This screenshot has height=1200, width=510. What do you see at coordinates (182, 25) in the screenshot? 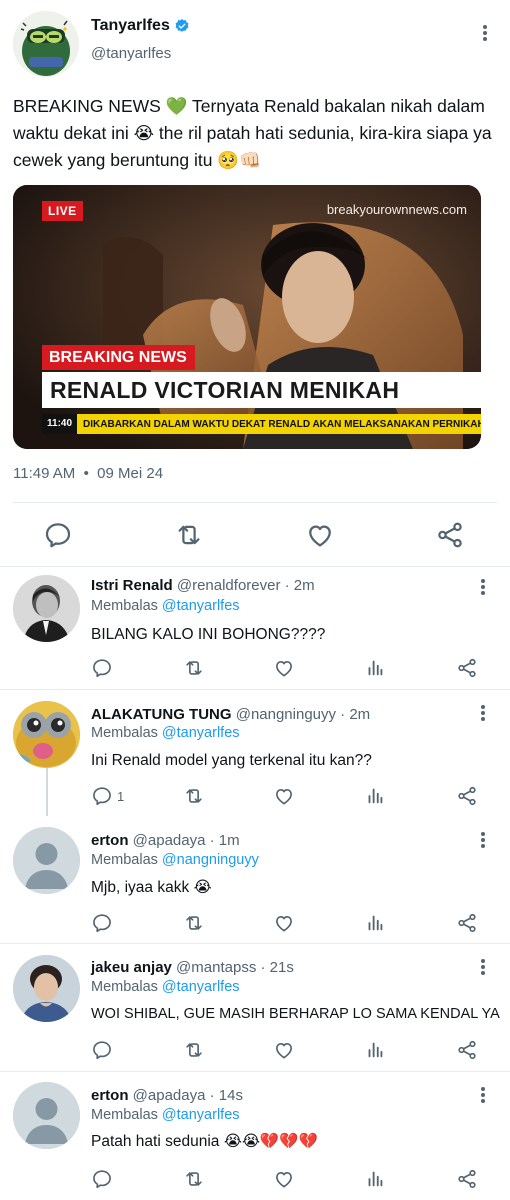
I see `verified-badge-icon` at bounding box center [182, 25].